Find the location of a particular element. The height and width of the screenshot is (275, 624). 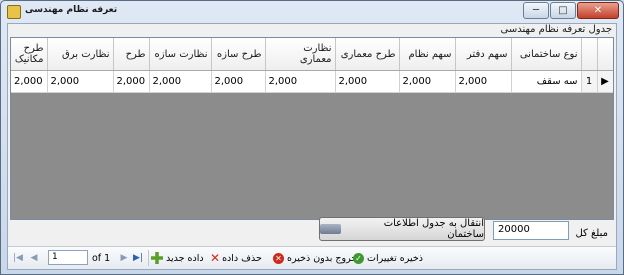

column-header: نظارت سازه is located at coordinates (180, 54).